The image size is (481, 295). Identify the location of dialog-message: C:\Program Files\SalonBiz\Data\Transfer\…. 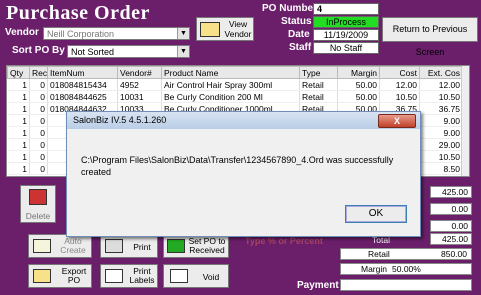
(237, 166).